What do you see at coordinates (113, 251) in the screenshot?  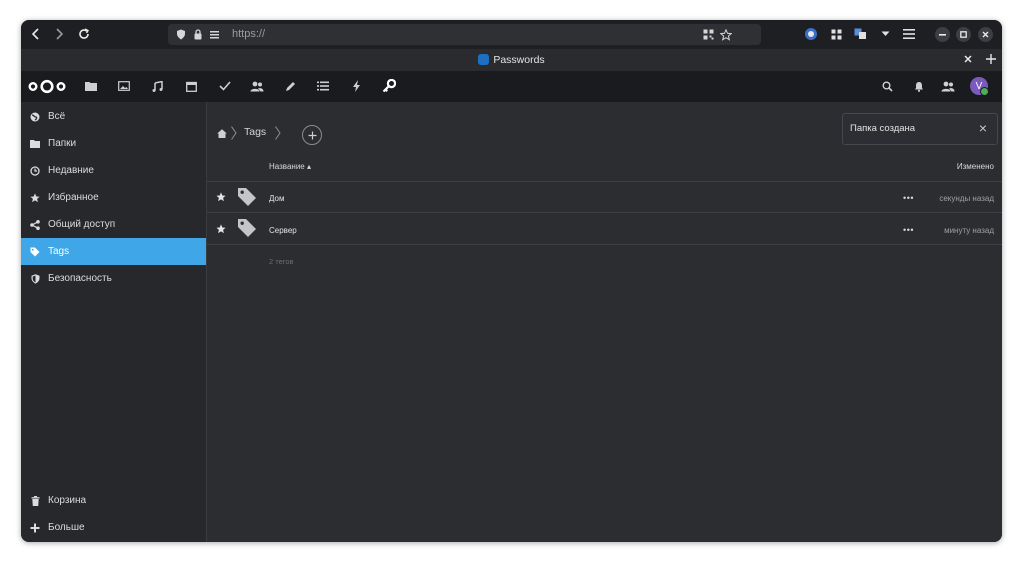 I see `sidebar-item-tags: Tags` at bounding box center [113, 251].